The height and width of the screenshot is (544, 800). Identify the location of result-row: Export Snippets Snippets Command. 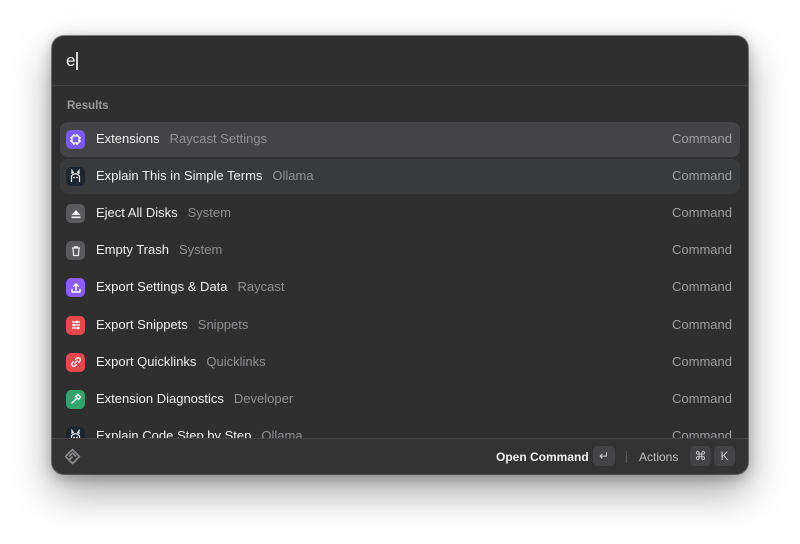
(400, 325).